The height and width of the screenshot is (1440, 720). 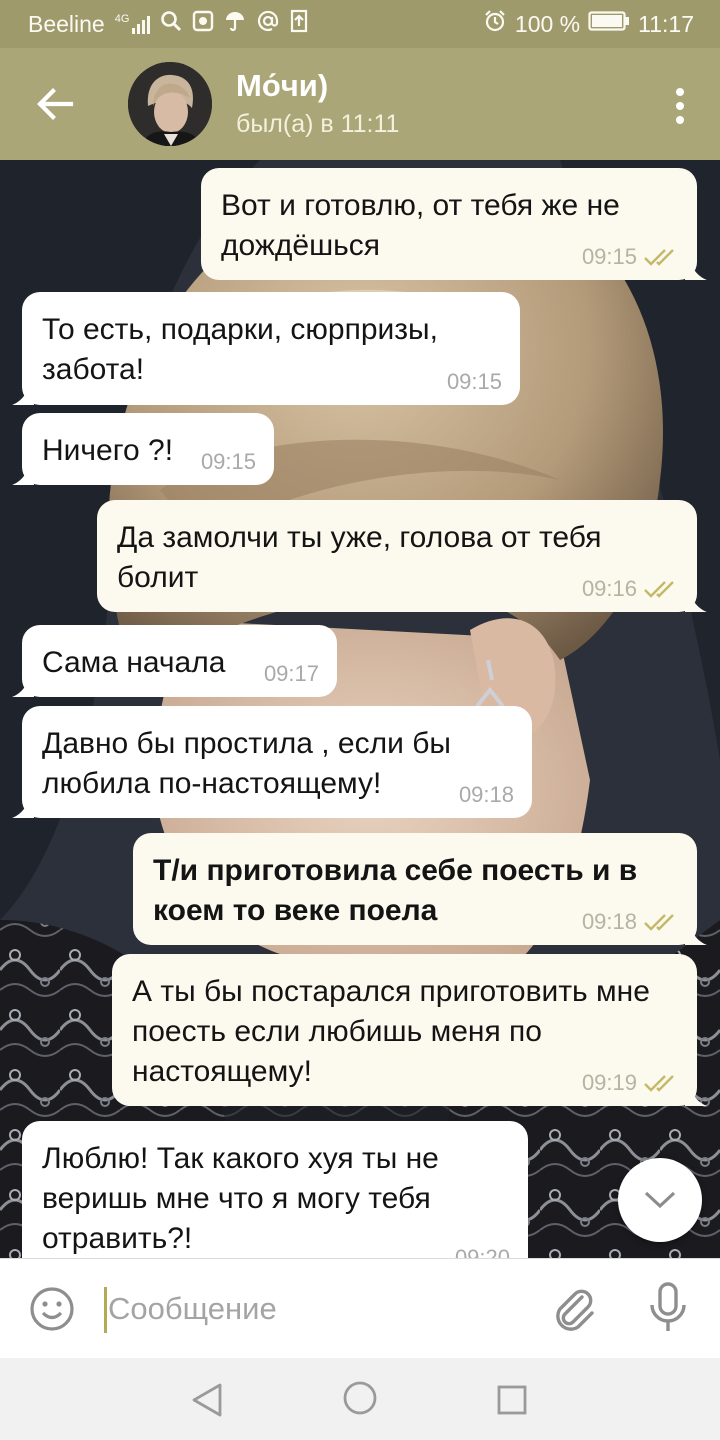 I want to click on chevron-down-icon, so click(x=660, y=1200).